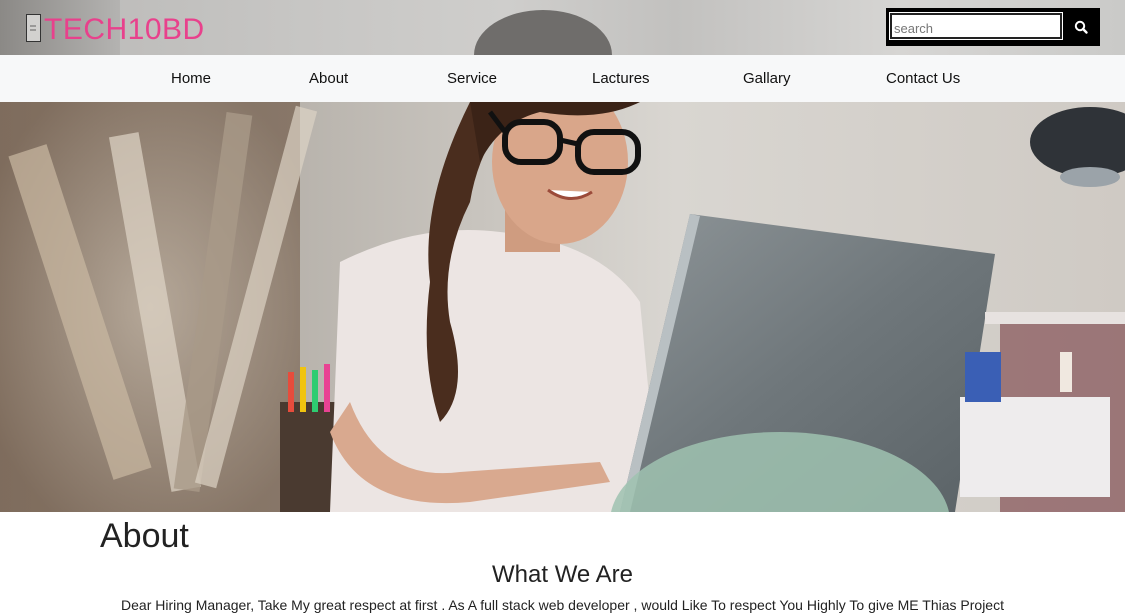 This screenshot has width=1125, height=614. Describe the element at coordinates (191, 78) in the screenshot. I see `nav-item-home: Home` at that location.